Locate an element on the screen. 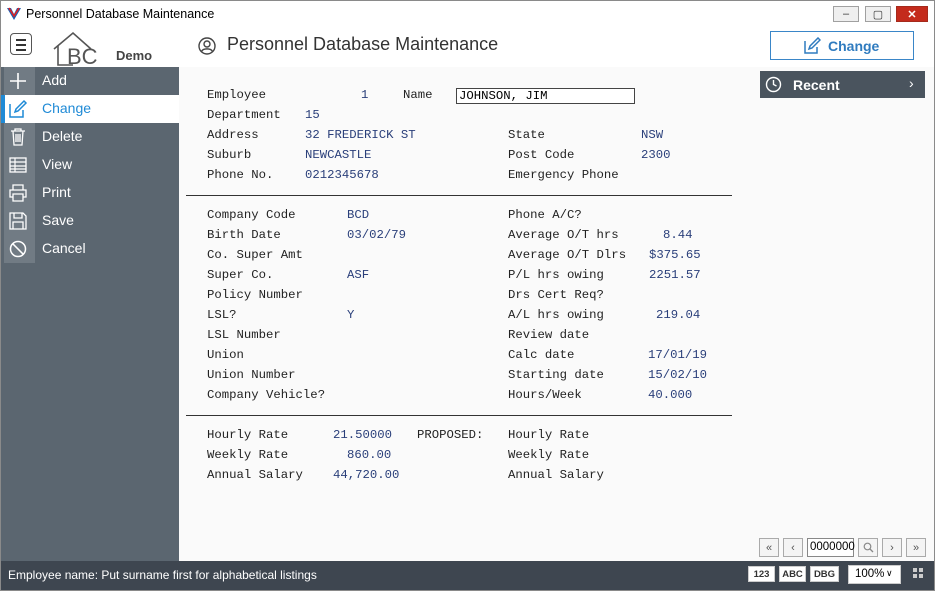  last-record-button: » is located at coordinates (916, 547).